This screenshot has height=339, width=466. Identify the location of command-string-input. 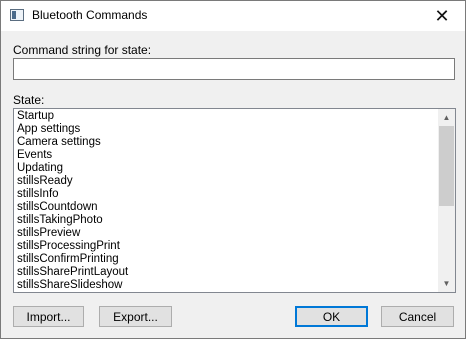
(234, 69).